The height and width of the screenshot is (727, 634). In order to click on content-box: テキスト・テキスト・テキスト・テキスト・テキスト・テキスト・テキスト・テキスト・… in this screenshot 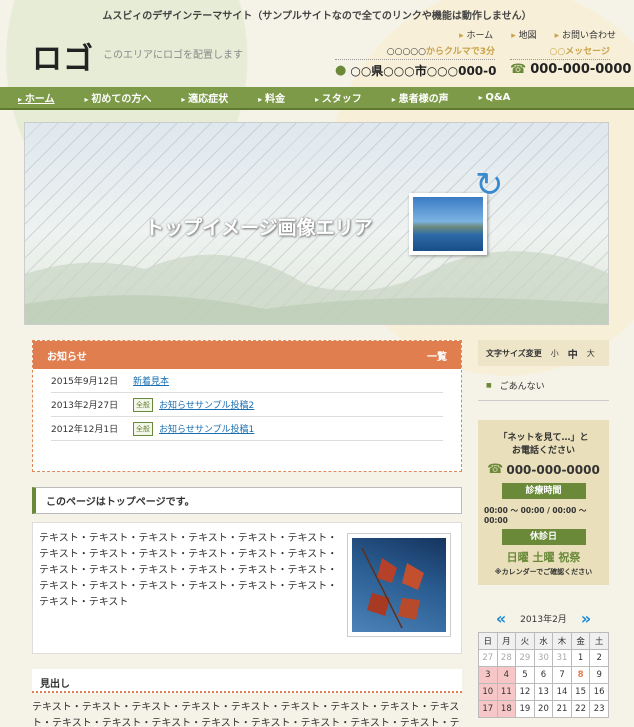, I will do `click(247, 588)`.